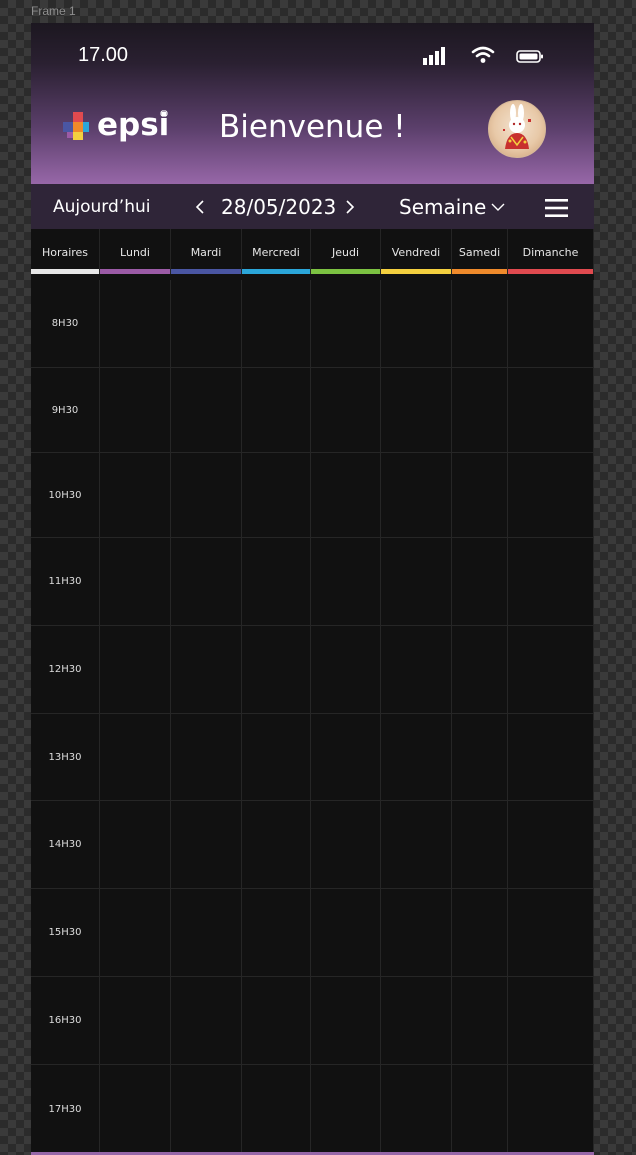 Image resolution: width=636 pixels, height=1155 pixels. I want to click on signal-icon, so click(434, 56).